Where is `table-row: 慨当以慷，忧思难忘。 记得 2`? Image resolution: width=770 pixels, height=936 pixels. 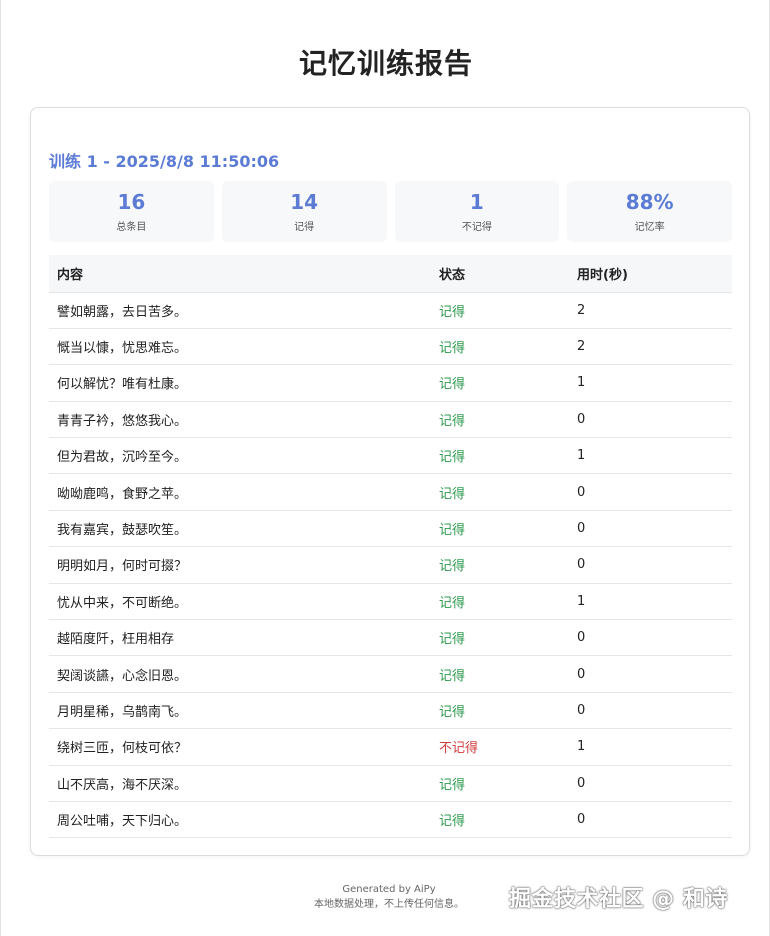
table-row: 慨当以慷，忧思难忘。 记得 2 is located at coordinates (390, 346).